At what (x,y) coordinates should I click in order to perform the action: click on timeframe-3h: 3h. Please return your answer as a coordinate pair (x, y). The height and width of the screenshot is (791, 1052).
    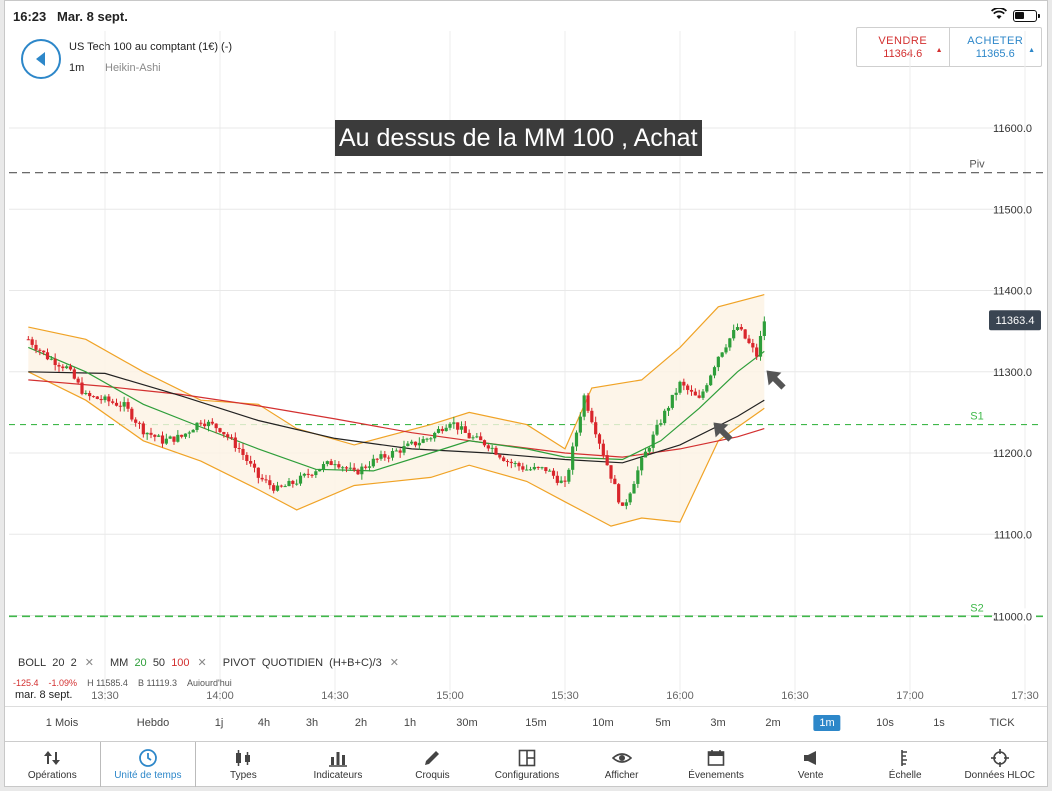
    Looking at the image, I should click on (312, 723).